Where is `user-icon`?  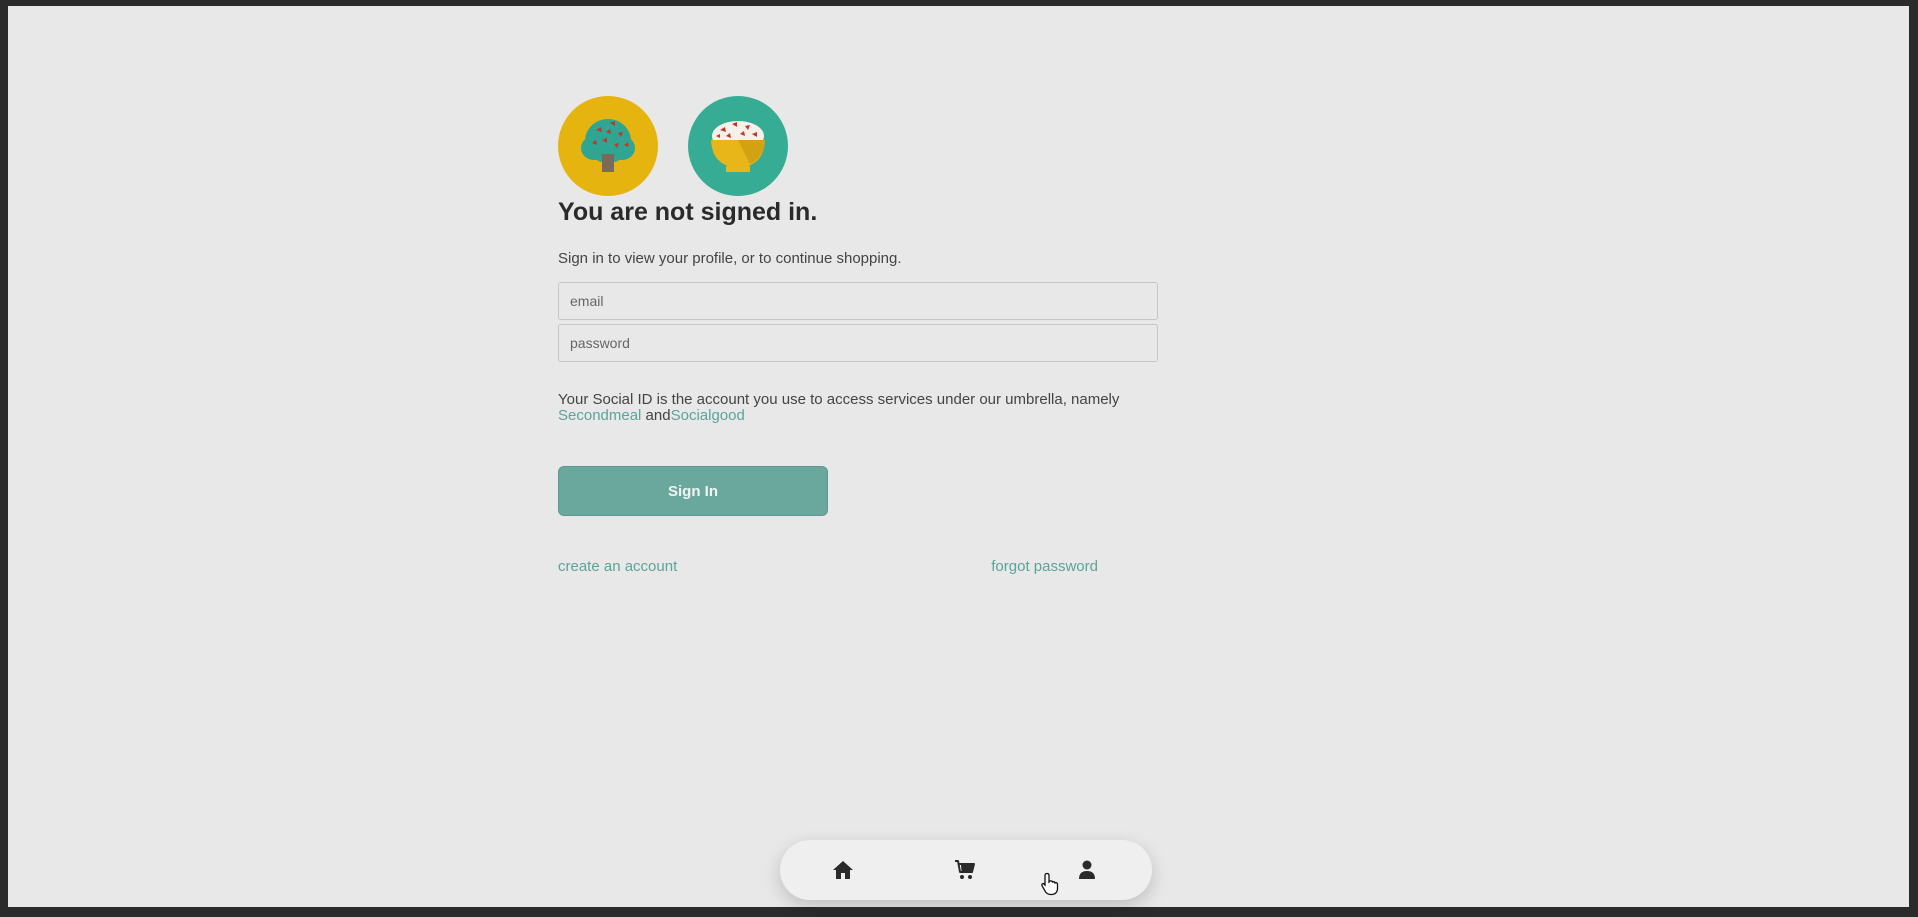 user-icon is located at coordinates (1087, 869).